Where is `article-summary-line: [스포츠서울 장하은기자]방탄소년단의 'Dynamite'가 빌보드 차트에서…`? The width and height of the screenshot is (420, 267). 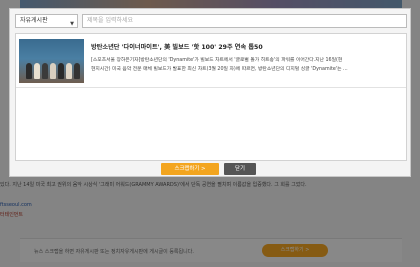
article-summary-line: [스포츠서울 장하은기자]방탄소년단의 'Dynamite'가 빌보드 차트에서… is located at coordinates (217, 60).